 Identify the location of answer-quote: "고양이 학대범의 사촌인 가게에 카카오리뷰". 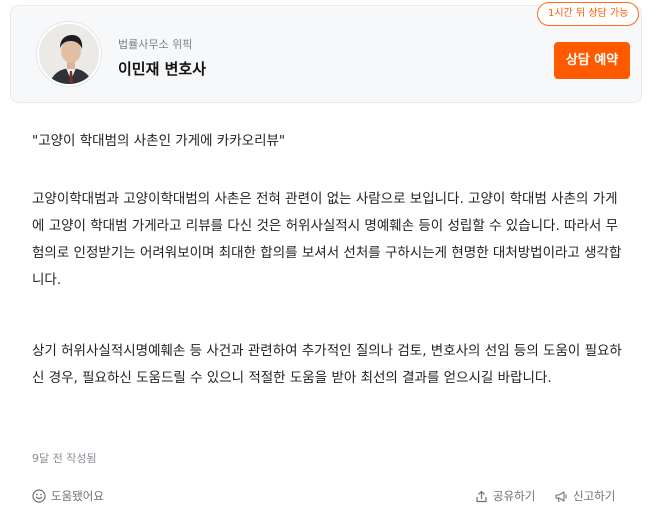
(159, 141).